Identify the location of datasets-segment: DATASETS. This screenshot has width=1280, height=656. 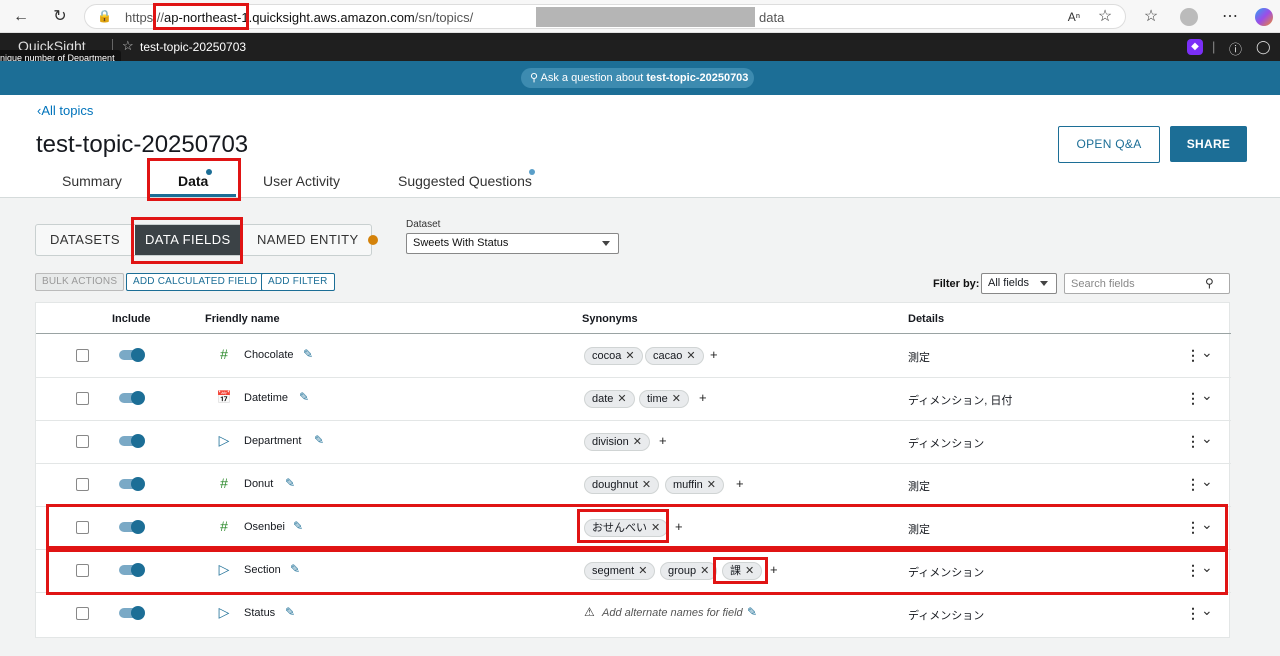
(85, 240).